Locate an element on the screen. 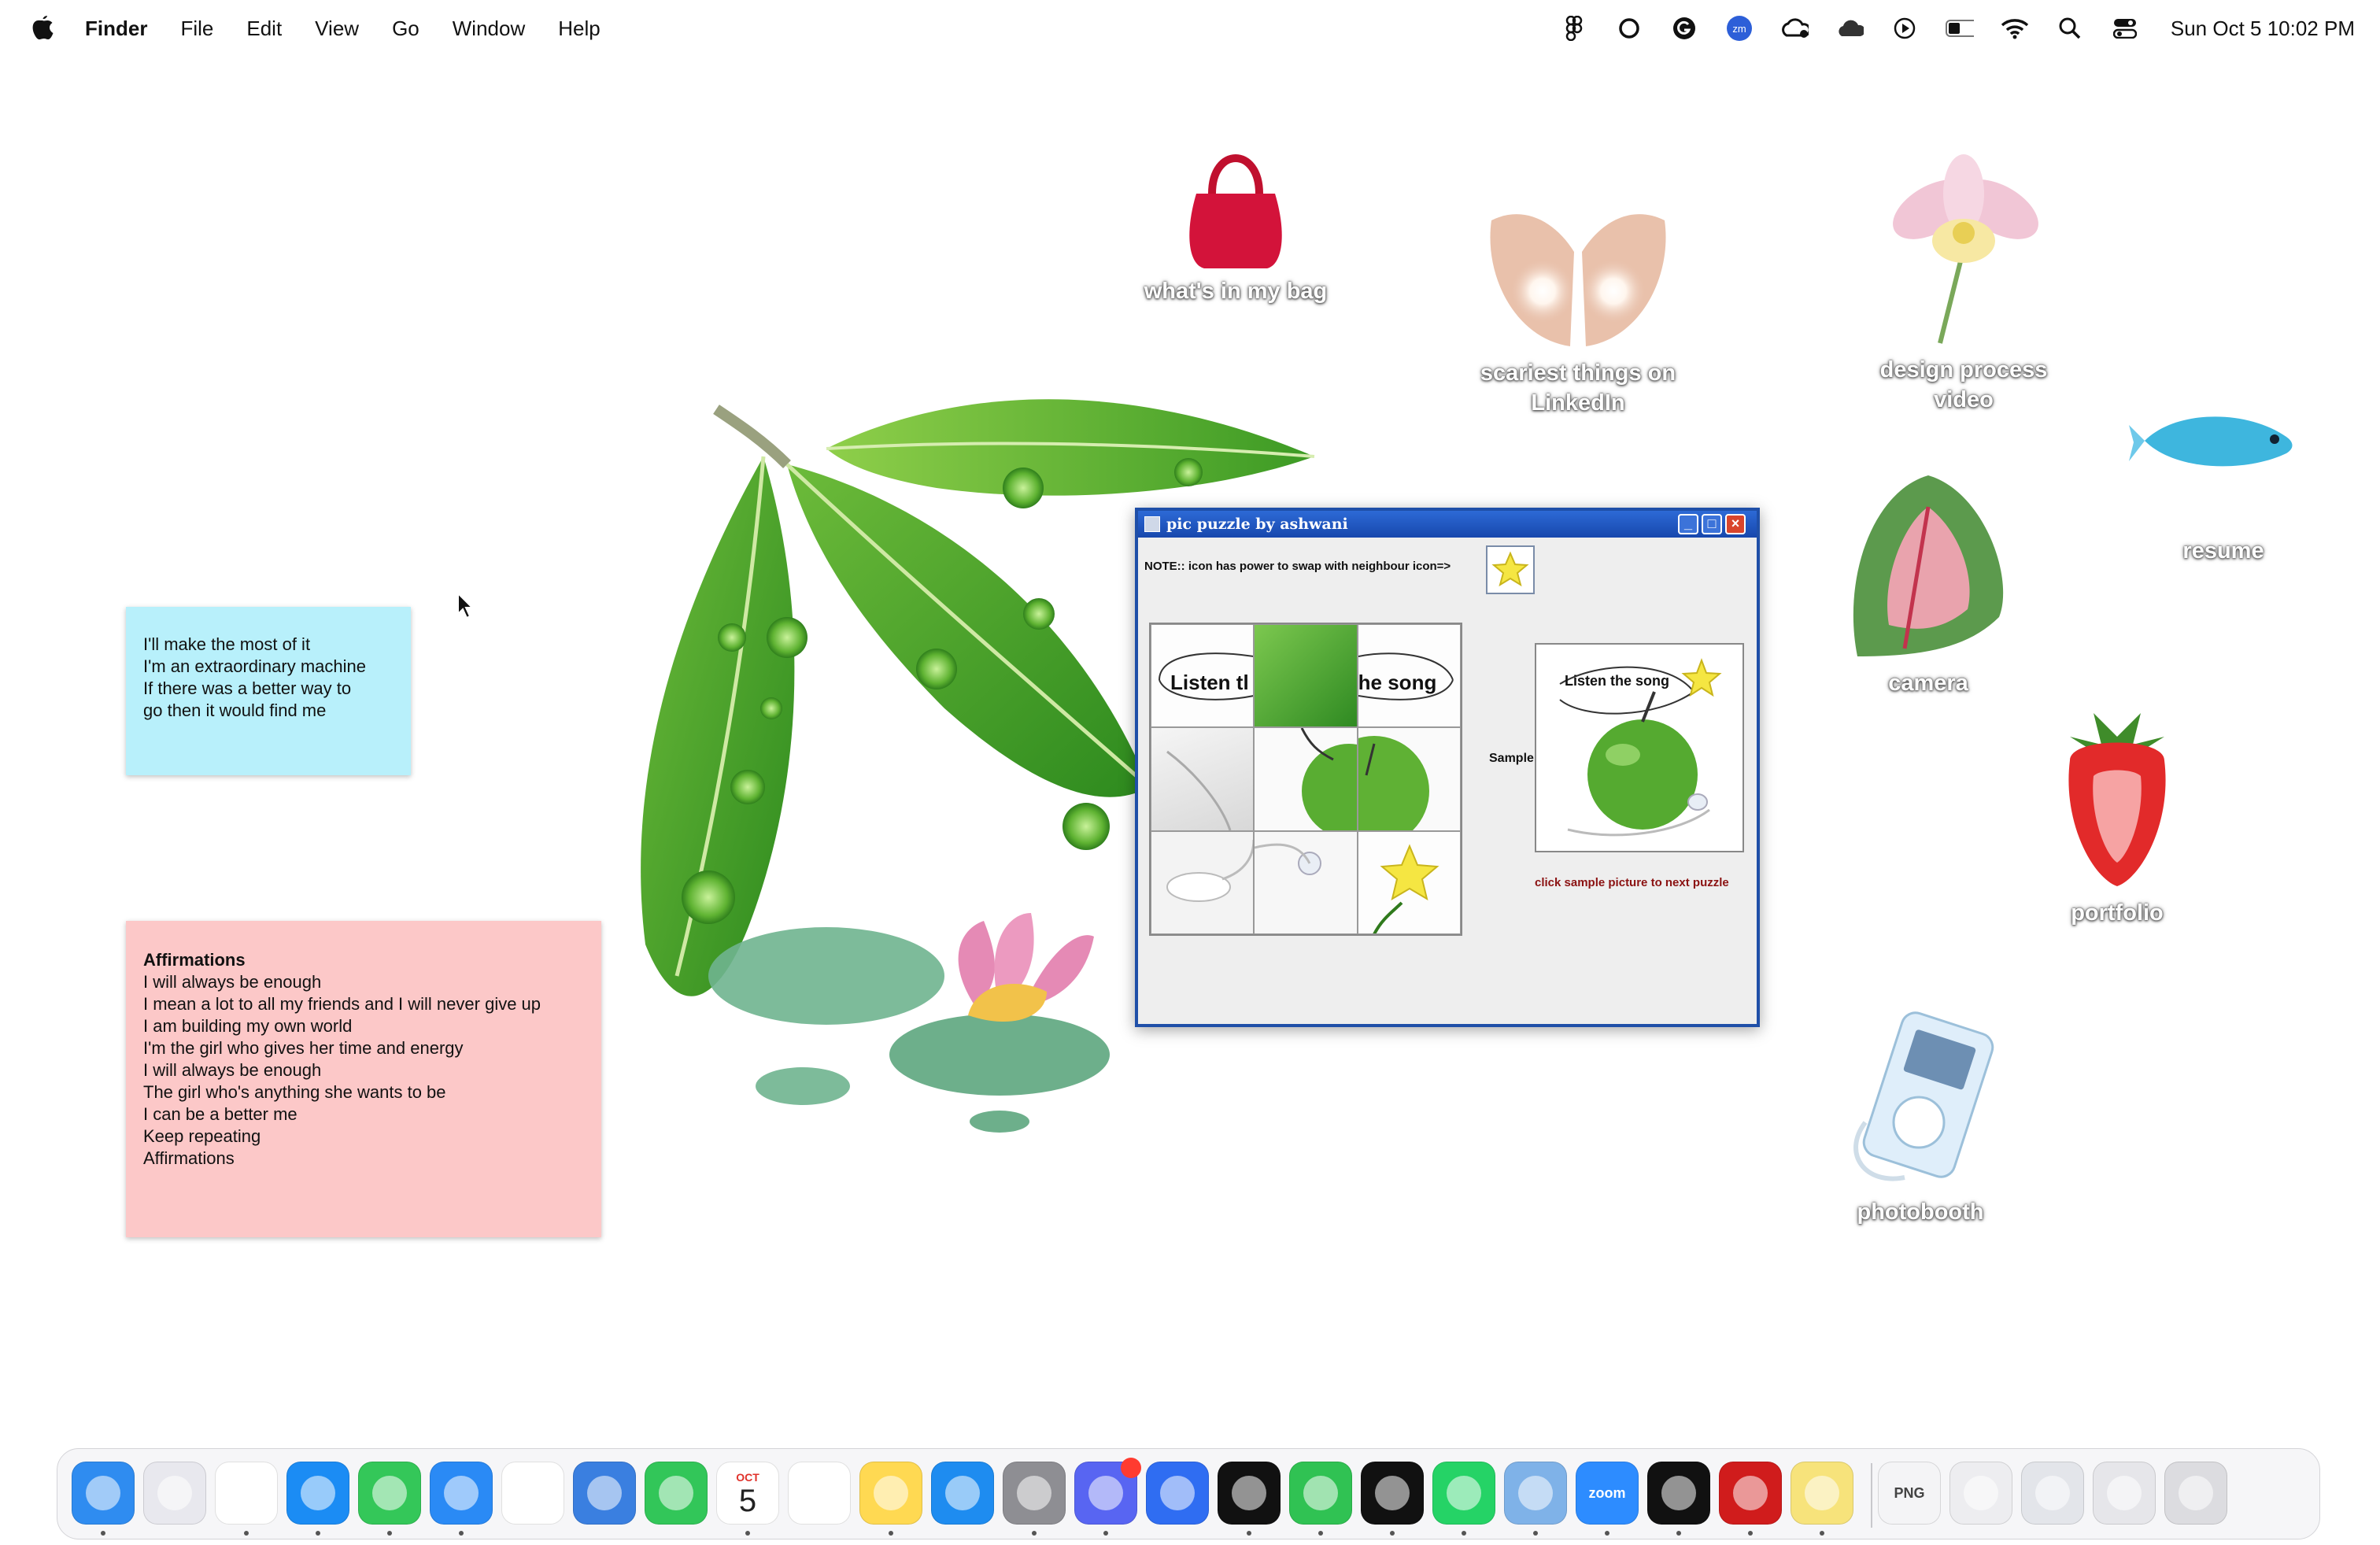  creative-cloud-icon is located at coordinates (1794, 28).